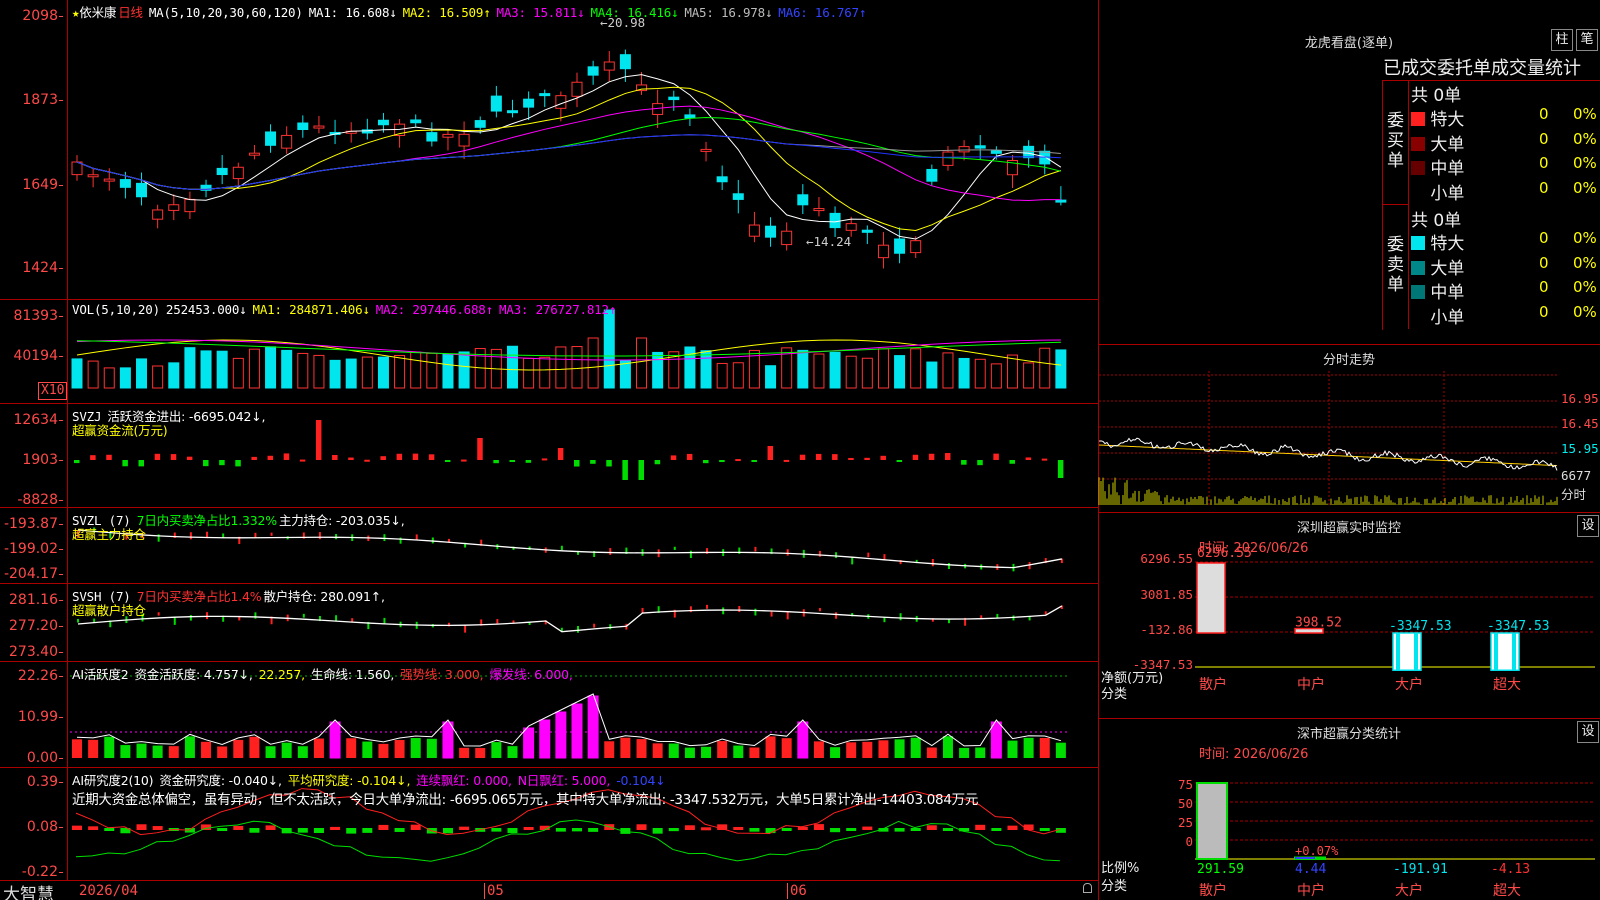  Describe the element at coordinates (1588, 732) in the screenshot. I see `class-stat-settings-button: 设` at that location.